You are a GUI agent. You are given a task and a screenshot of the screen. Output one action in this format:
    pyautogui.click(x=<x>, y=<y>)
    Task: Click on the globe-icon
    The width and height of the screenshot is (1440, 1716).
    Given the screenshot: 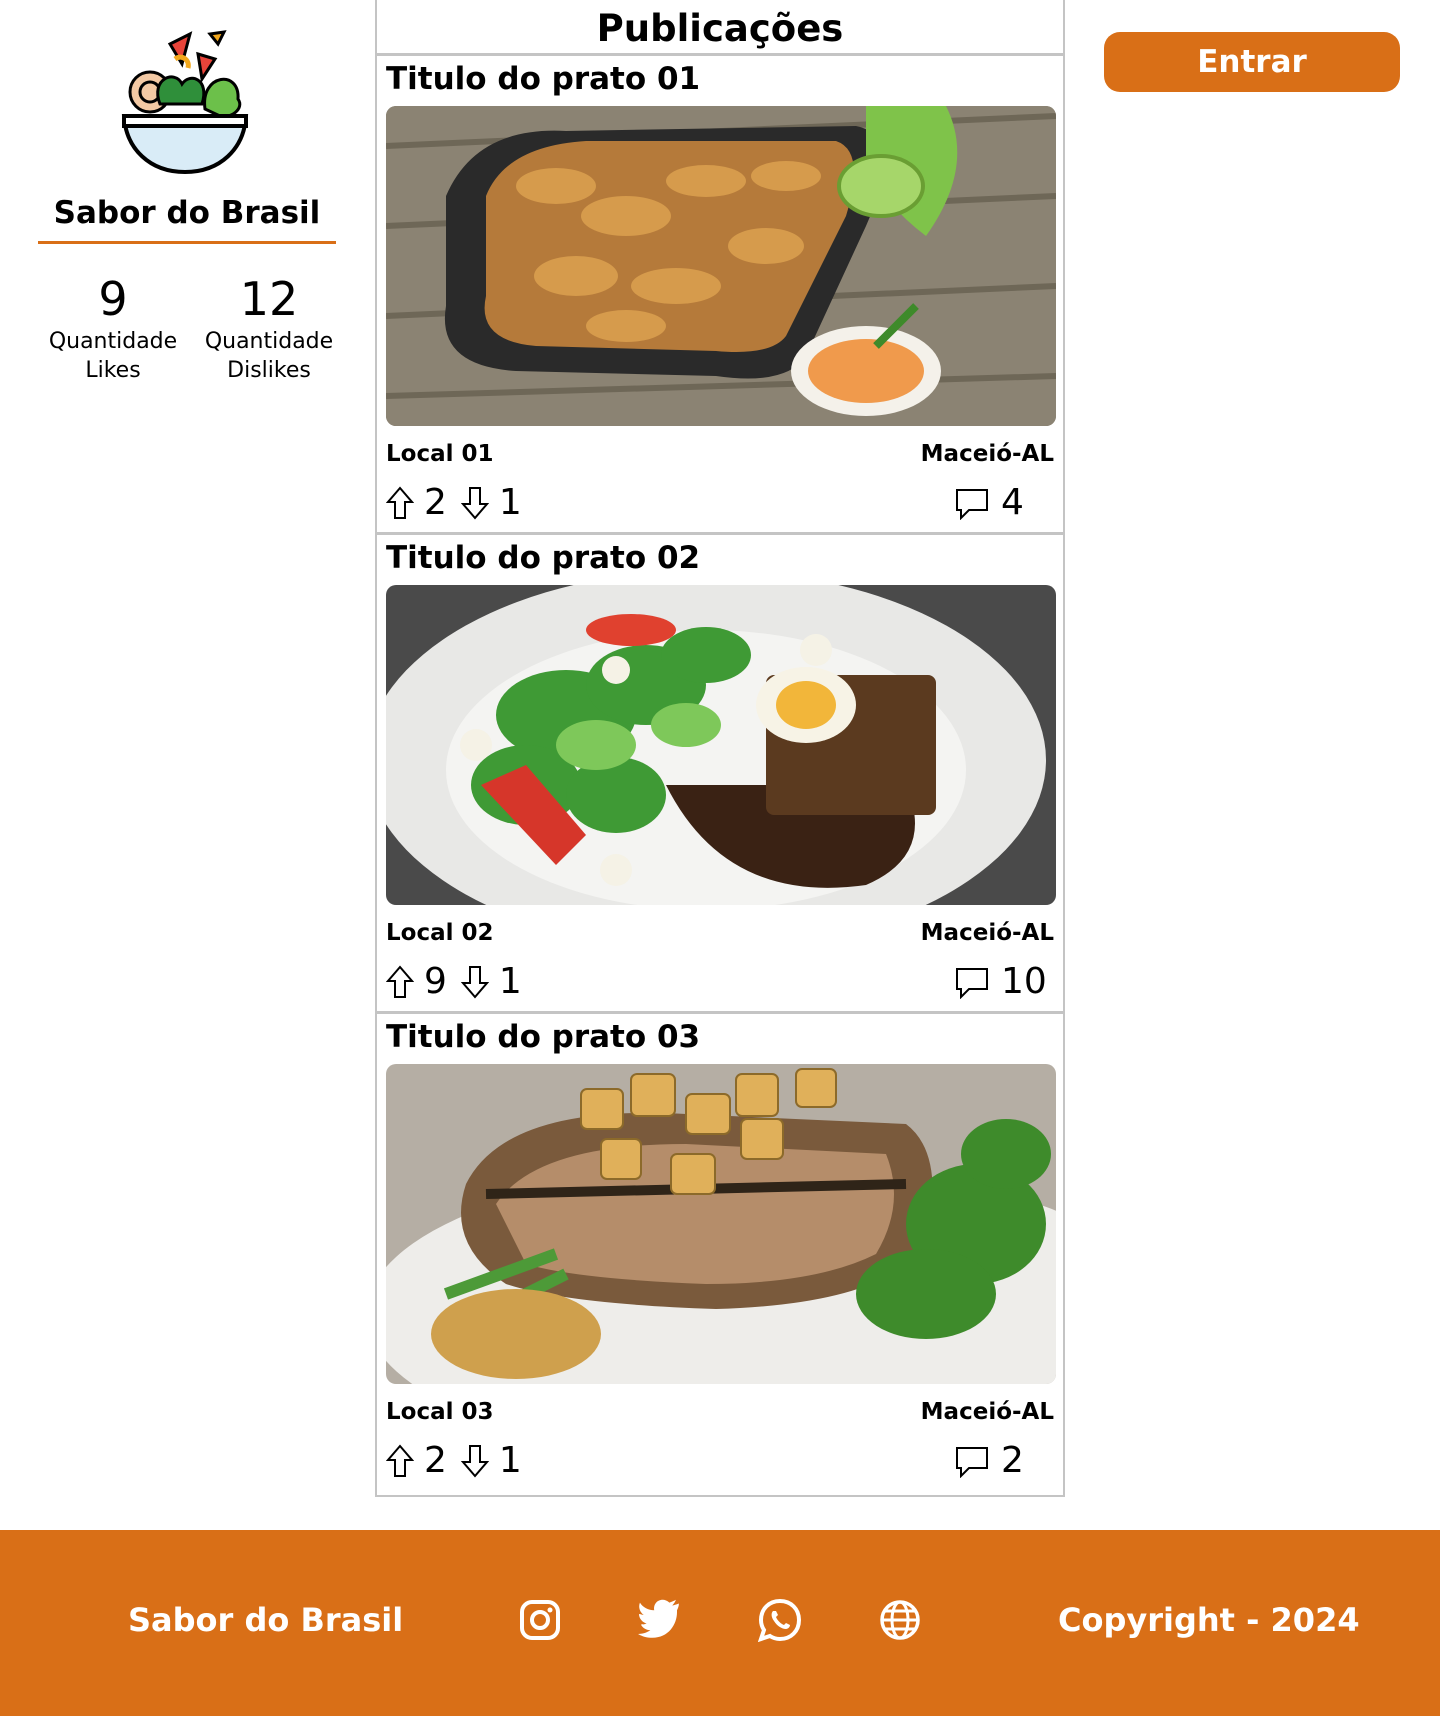 What is the action you would take?
    pyautogui.click(x=900, y=1620)
    